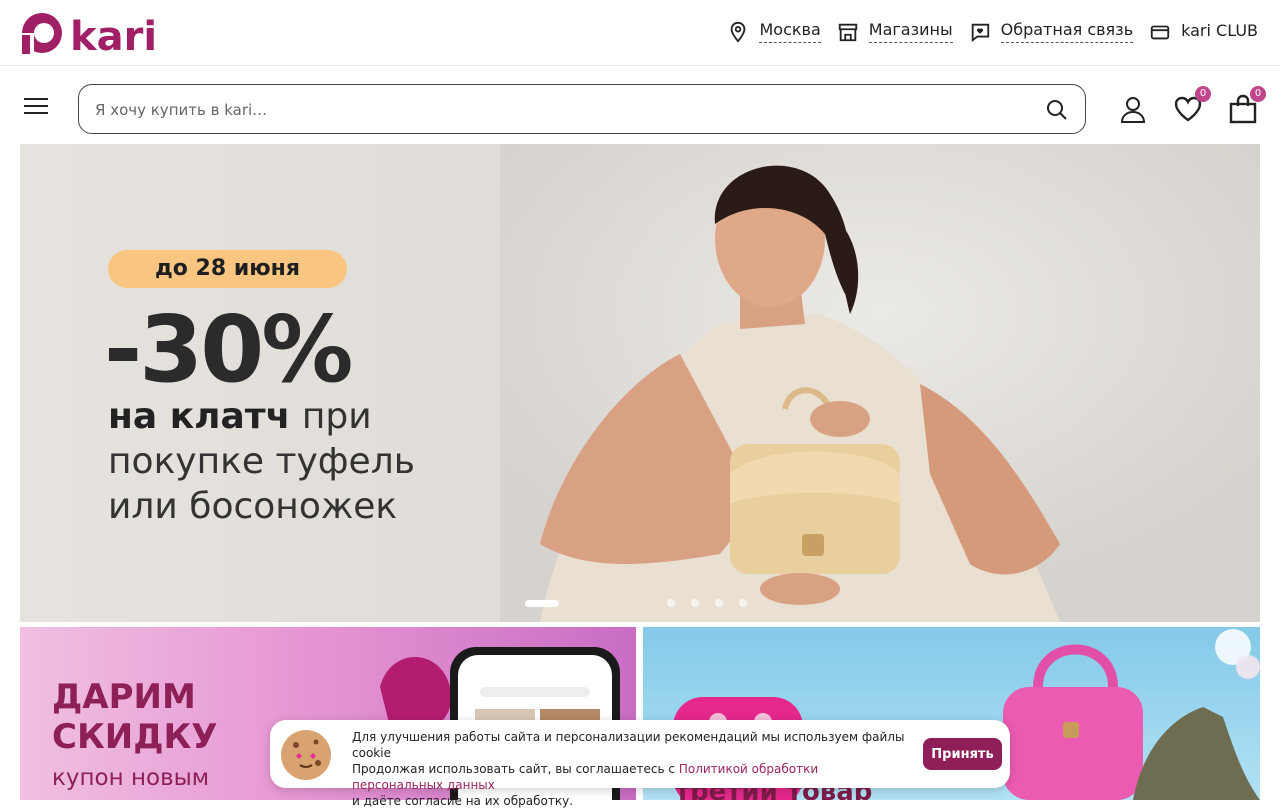 The height and width of the screenshot is (809, 1280). Describe the element at coordinates (463, 801) in the screenshot. I see `cookie-text-line3: и даёте согласие на их обработку.` at that location.